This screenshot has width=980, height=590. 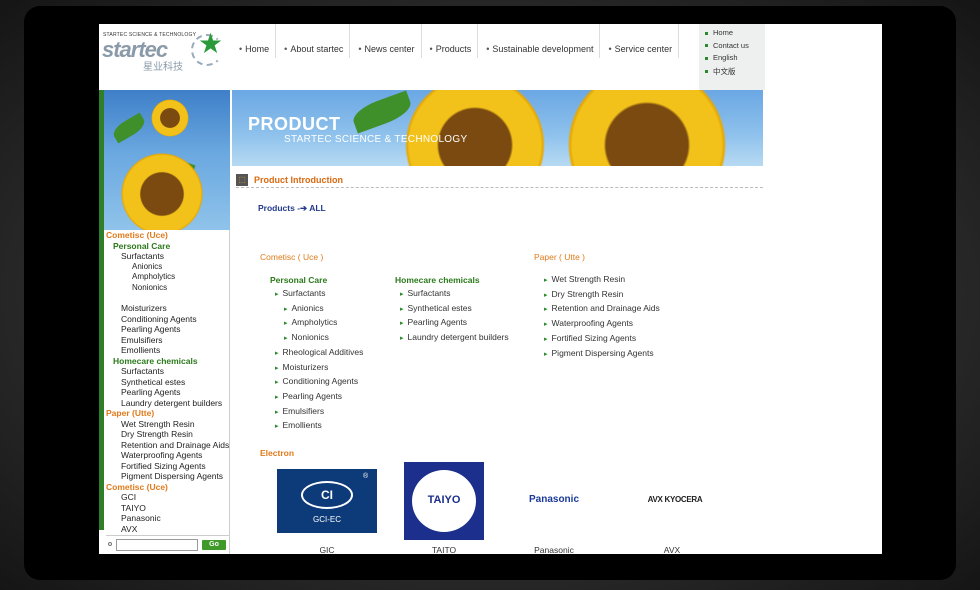 I want to click on sidebar-item: Emollients, so click(x=168, y=350).